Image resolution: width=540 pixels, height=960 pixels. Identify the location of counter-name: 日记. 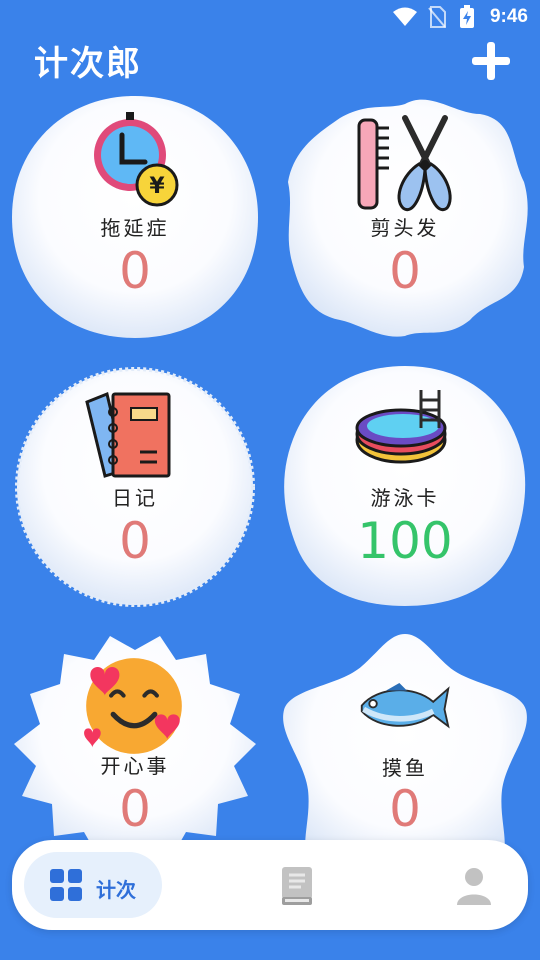
(135, 498).